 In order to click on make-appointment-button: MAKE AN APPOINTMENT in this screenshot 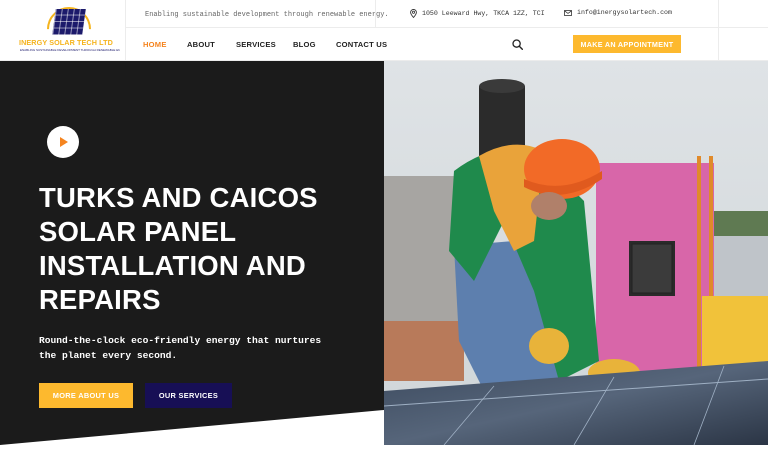, I will do `click(627, 44)`.